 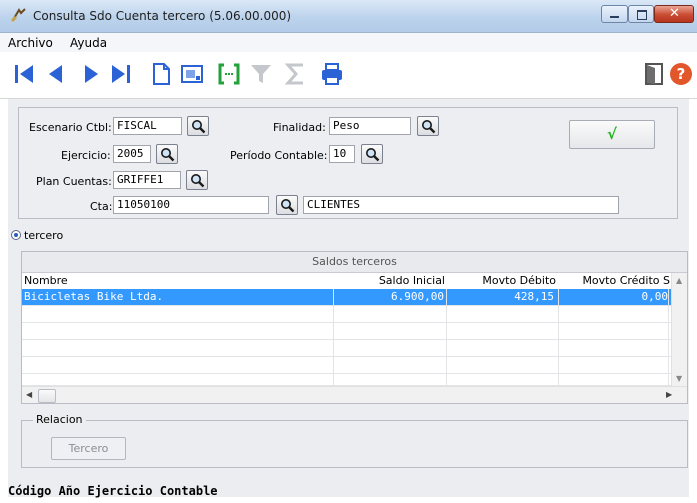 I want to click on periodo-search-button, so click(x=372, y=154).